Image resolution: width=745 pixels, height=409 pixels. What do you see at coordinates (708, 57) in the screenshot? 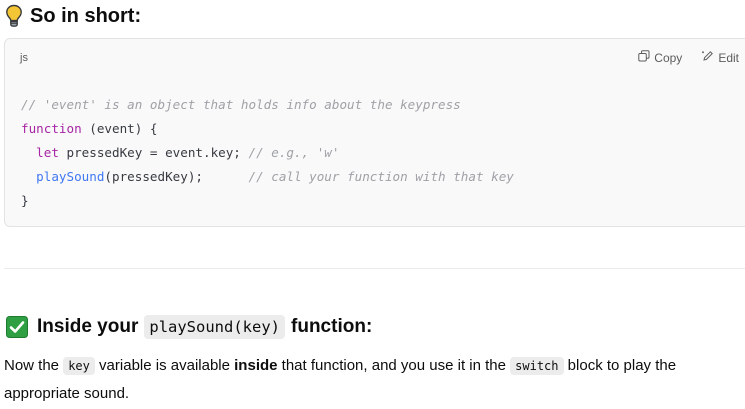
I see `edit-pencil-icon` at bounding box center [708, 57].